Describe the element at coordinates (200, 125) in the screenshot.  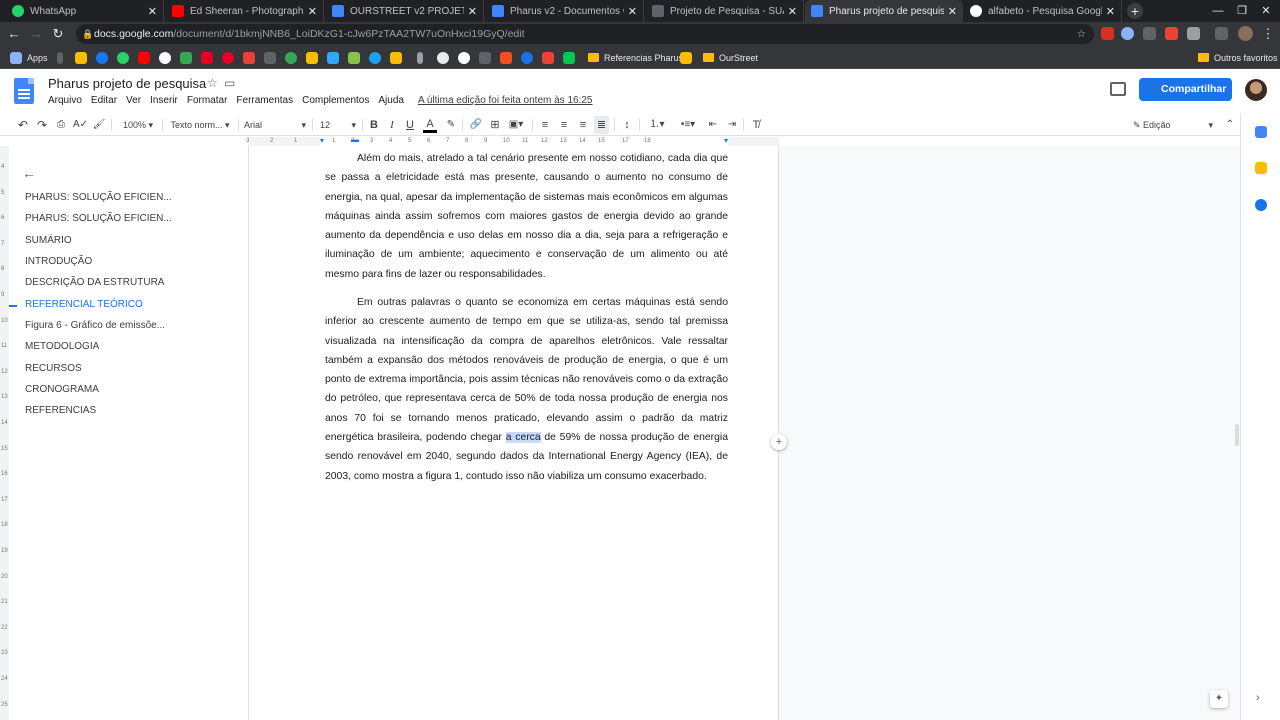
I see `style-select: Texto norm... ▾` at that location.